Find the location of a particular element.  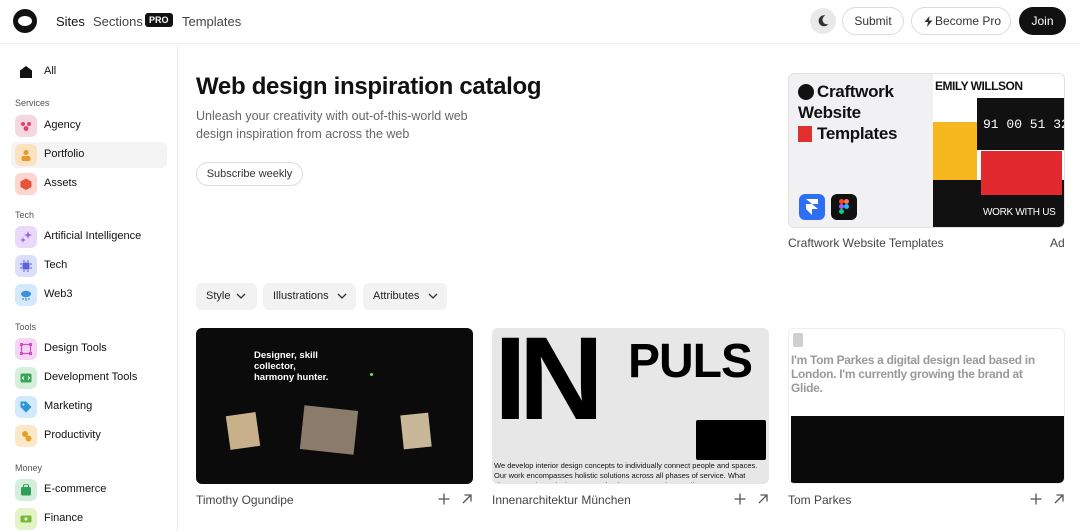

ad-preview-panel: EMILY WILLSON 91 00 51 32 WORK WITH US is located at coordinates (999, 150).